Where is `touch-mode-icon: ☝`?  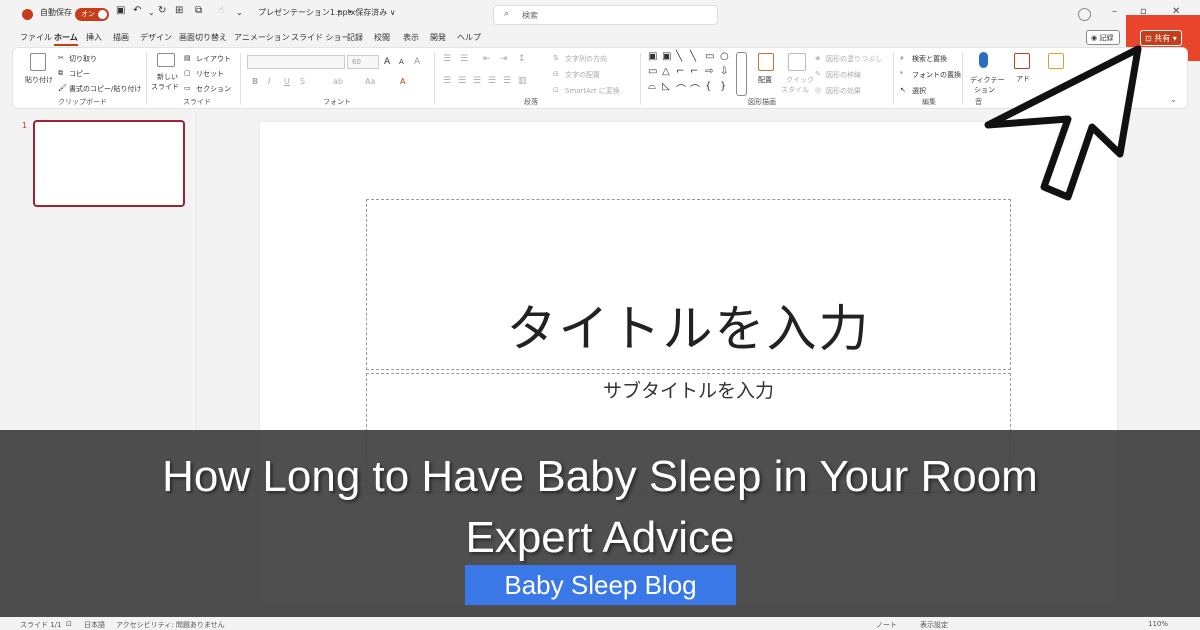
touch-mode-icon: ☝ is located at coordinates (221, 10).